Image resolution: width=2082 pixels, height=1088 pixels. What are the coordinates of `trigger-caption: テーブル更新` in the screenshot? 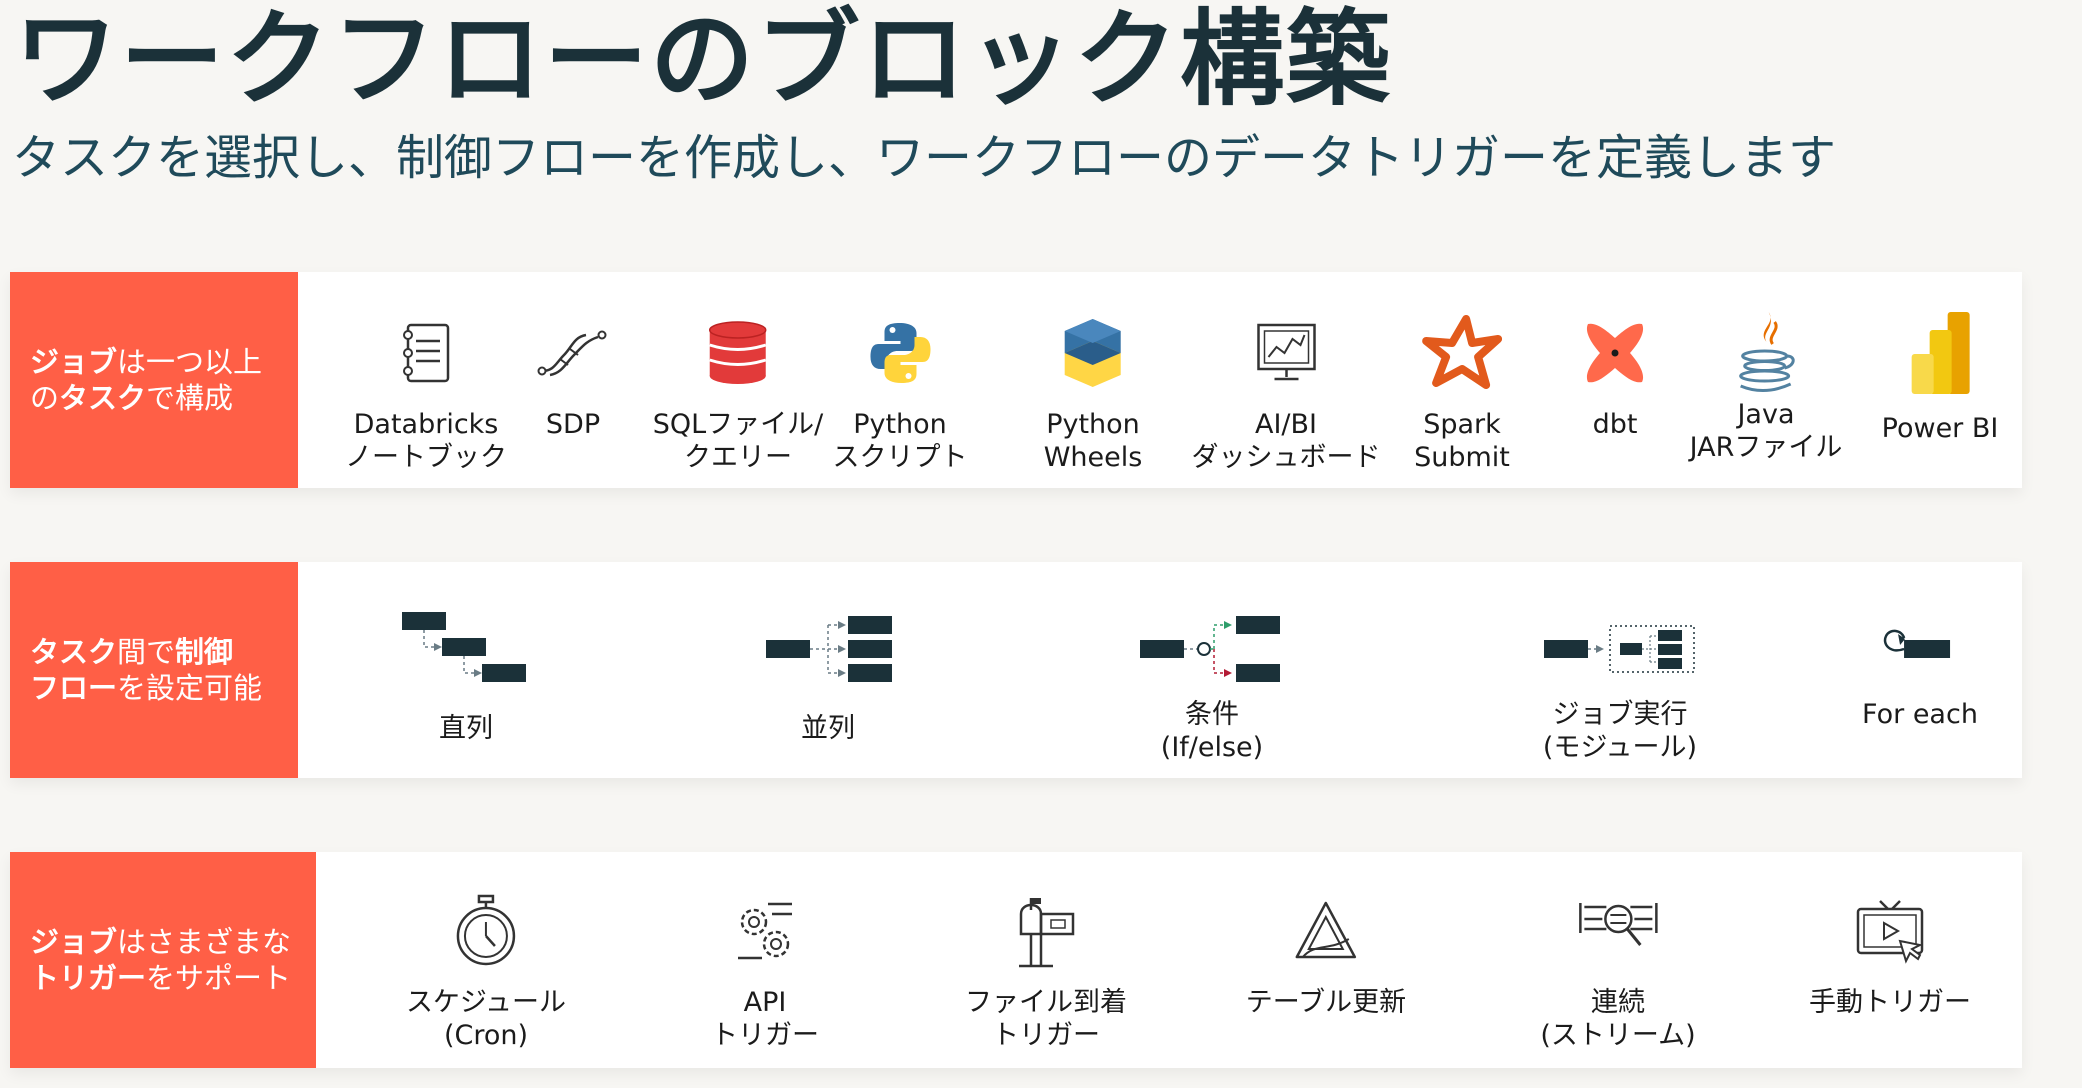 It's located at (1326, 1002).